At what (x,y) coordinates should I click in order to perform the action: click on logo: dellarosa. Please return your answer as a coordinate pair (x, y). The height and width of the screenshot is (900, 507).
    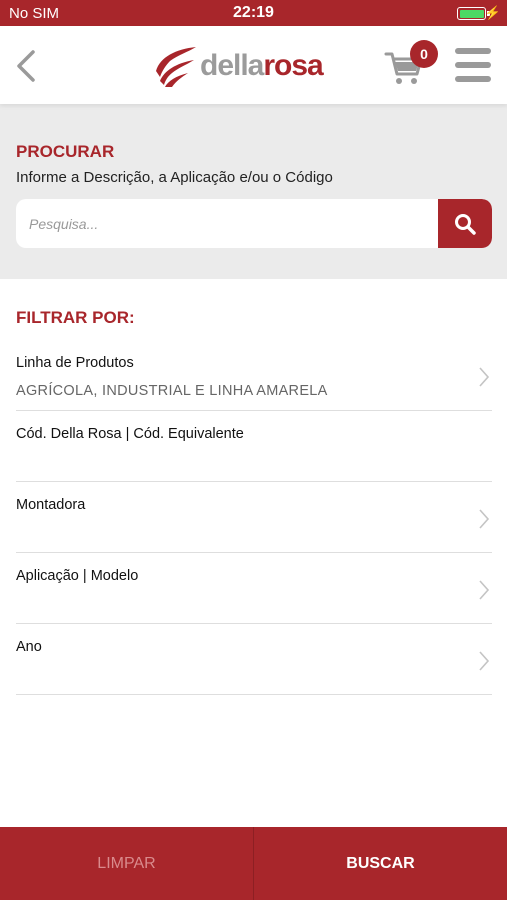
    Looking at the image, I should click on (238, 66).